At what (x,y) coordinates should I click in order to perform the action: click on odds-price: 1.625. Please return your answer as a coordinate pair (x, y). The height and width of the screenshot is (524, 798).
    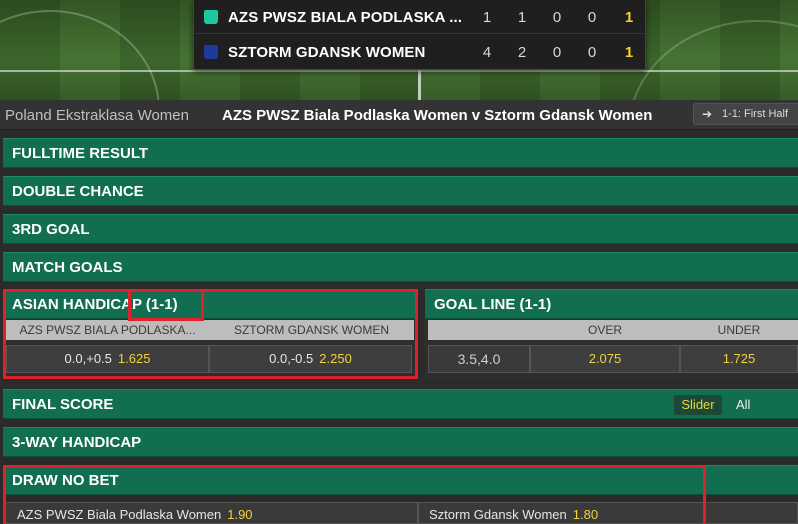
    Looking at the image, I should click on (134, 358).